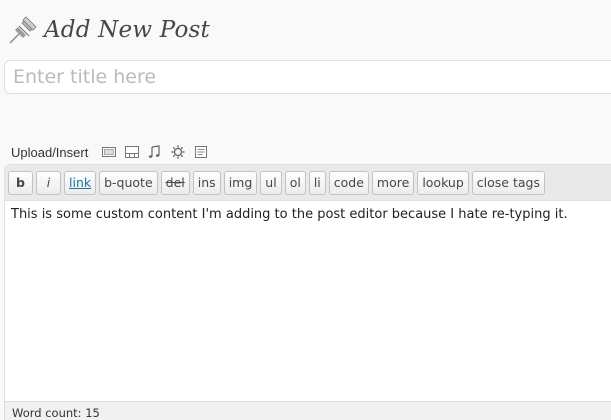 This screenshot has height=420, width=611. What do you see at coordinates (50, 152) in the screenshot?
I see `upload-insert-label: Upload/Insert` at bounding box center [50, 152].